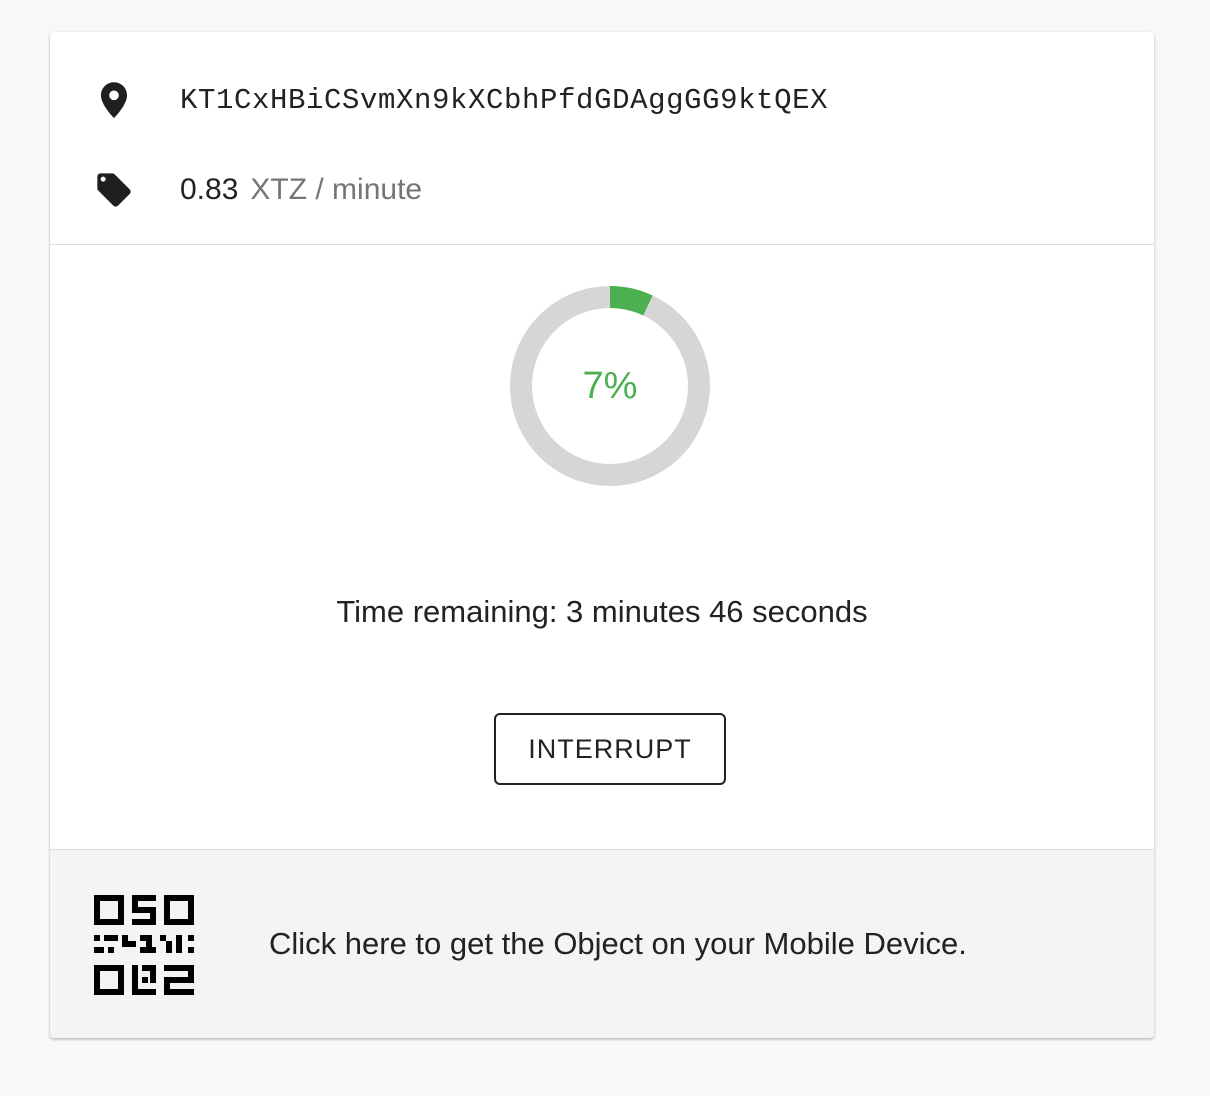 This screenshot has width=1210, height=1096. I want to click on price-text: 0.83 XTZ / minute, so click(301, 190).